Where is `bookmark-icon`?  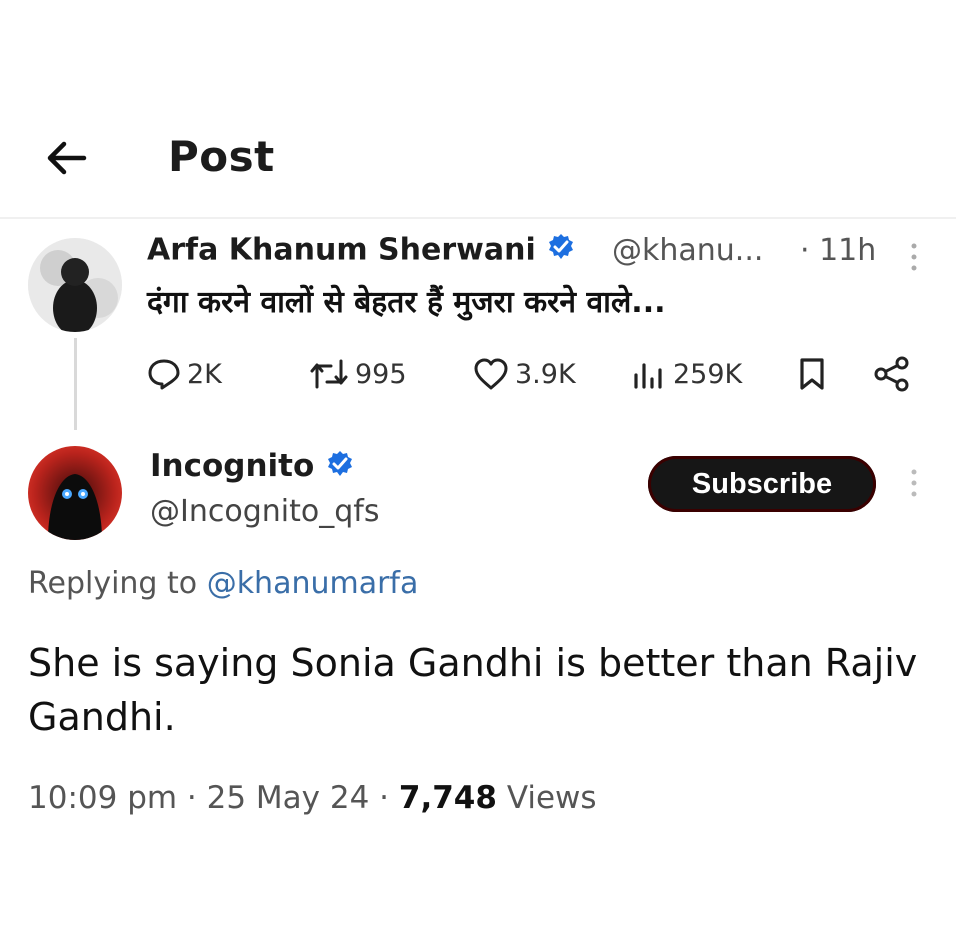 bookmark-icon is located at coordinates (812, 374).